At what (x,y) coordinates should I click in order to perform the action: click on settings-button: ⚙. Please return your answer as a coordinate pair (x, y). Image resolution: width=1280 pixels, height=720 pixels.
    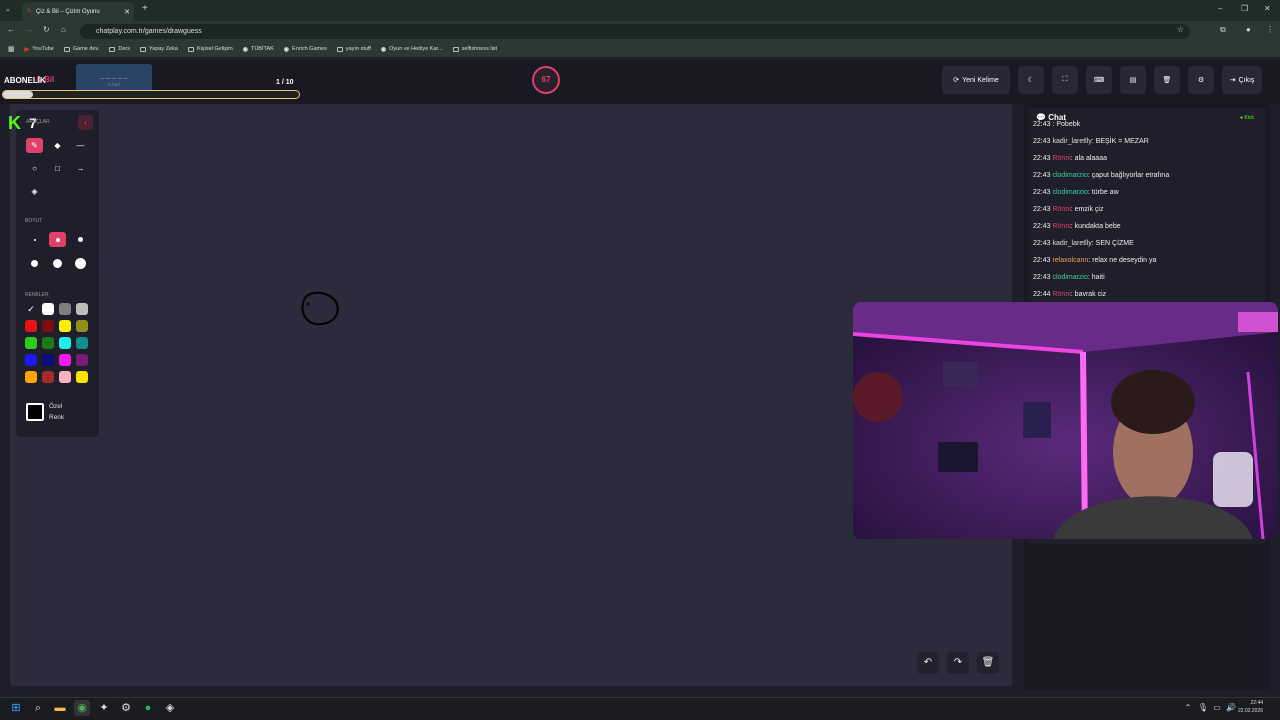
    Looking at the image, I should click on (1201, 80).